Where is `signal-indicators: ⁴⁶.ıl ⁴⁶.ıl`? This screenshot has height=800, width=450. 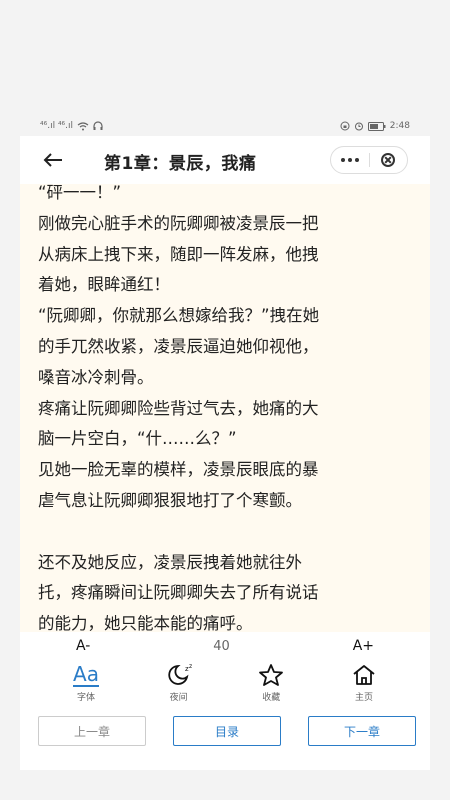 signal-indicators: ⁴⁶.ıl ⁴⁶.ıl is located at coordinates (57, 126).